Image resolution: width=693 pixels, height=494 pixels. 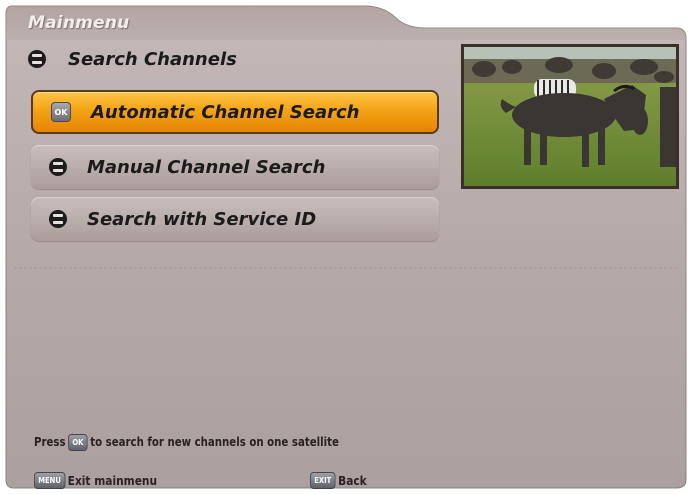 I want to click on tv-preview-window, so click(x=570, y=116).